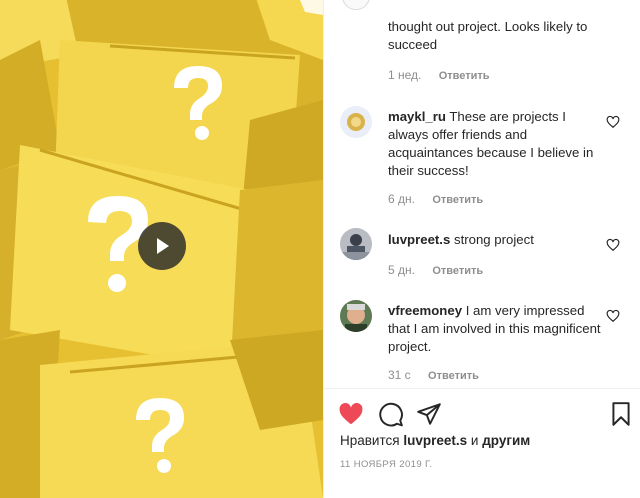  I want to click on comment-body: strong project, so click(493, 239).